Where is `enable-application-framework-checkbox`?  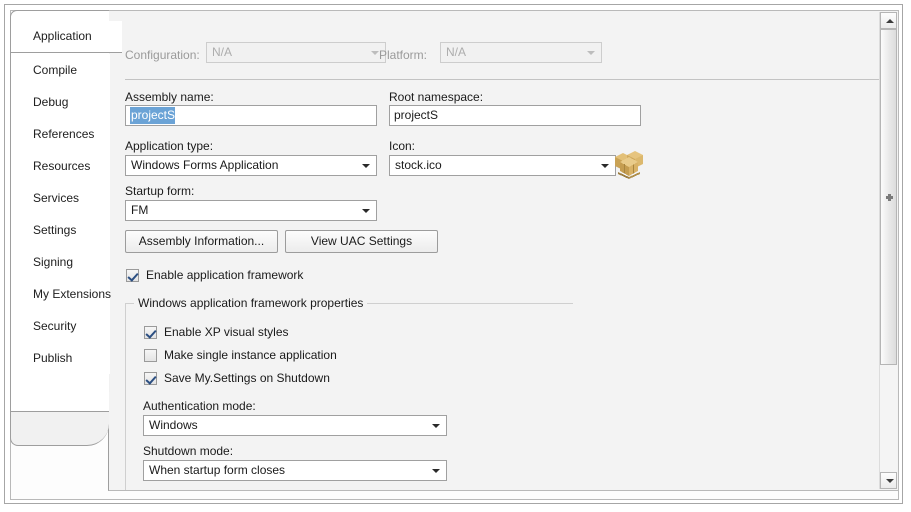 enable-application-framework-checkbox is located at coordinates (132, 275).